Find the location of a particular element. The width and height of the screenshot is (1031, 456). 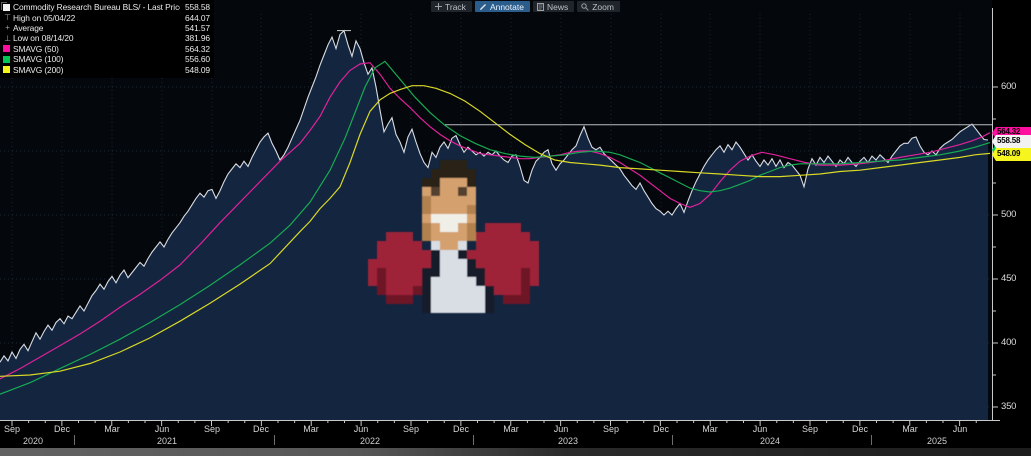

smavg50-swatch-icon is located at coordinates (6, 49).